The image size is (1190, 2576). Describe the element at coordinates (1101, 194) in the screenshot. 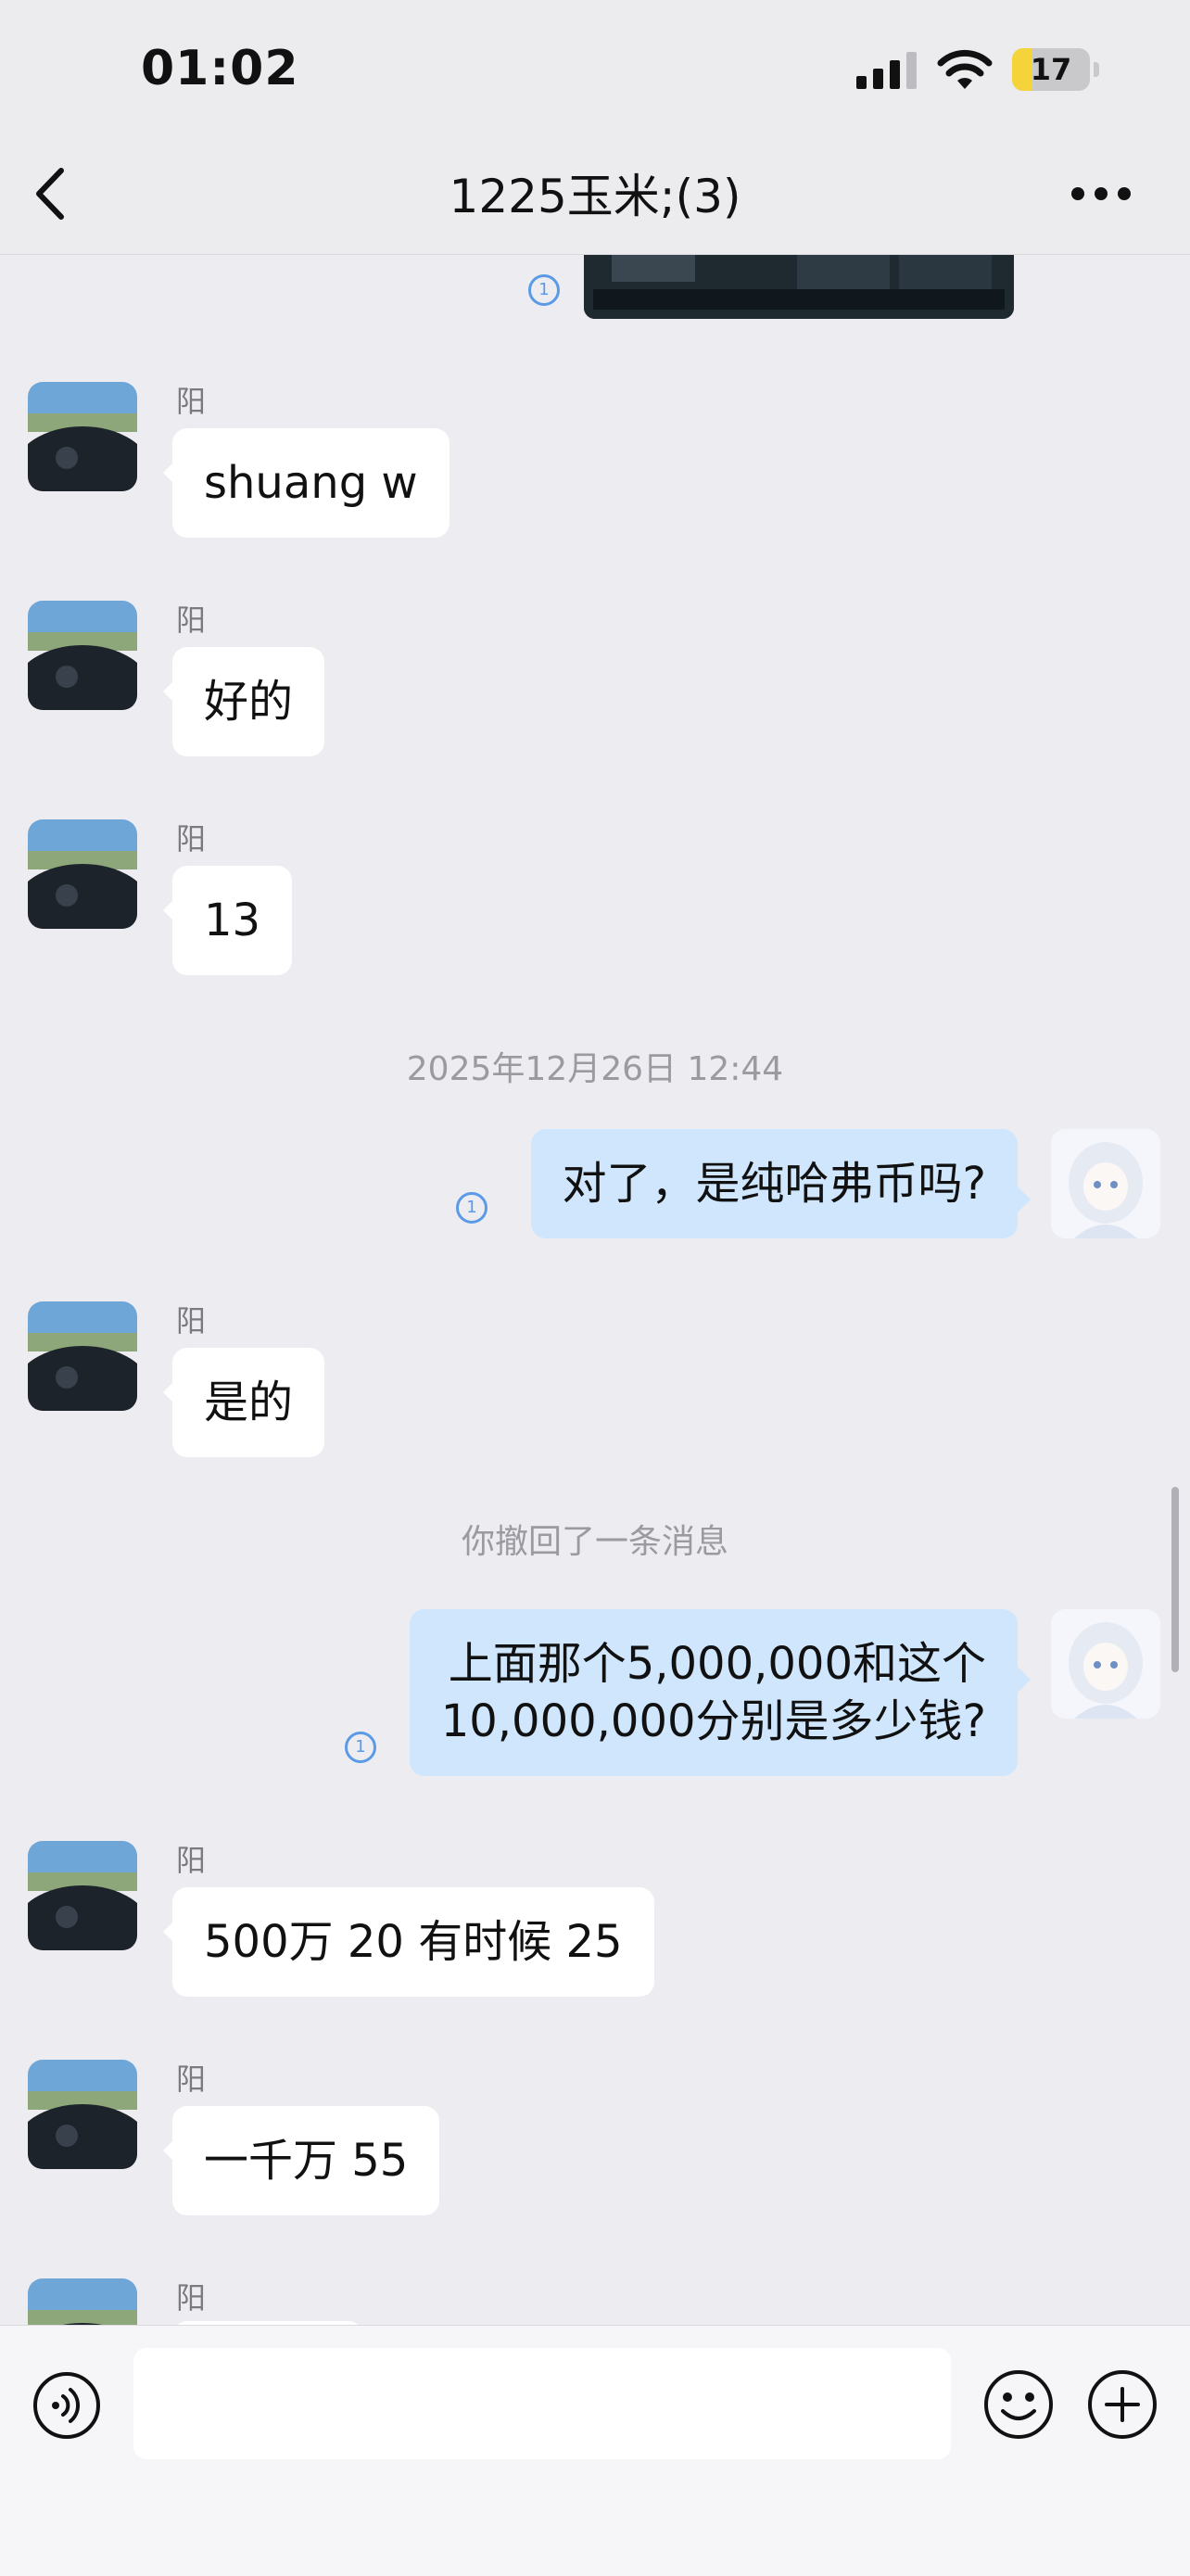

I see `more-options-icon` at that location.